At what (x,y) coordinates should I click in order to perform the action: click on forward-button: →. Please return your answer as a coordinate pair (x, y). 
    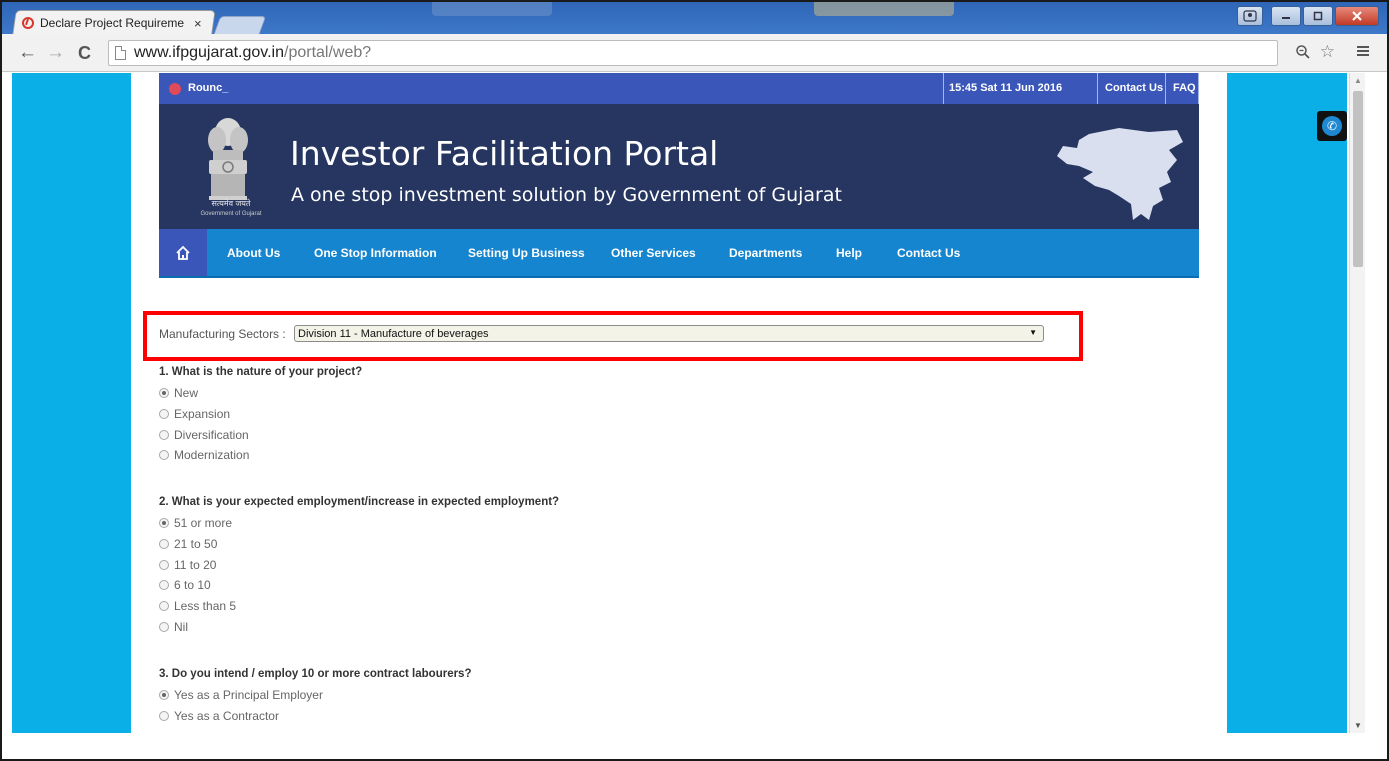
    Looking at the image, I should click on (55, 53).